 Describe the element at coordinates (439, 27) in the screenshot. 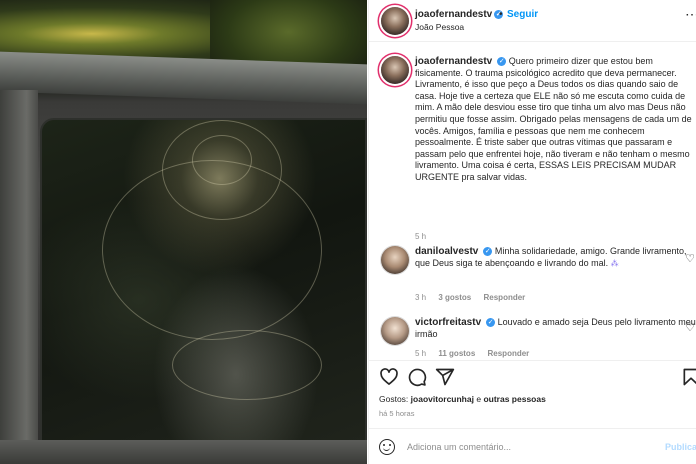

I see `location-link: João Pessoa` at that location.